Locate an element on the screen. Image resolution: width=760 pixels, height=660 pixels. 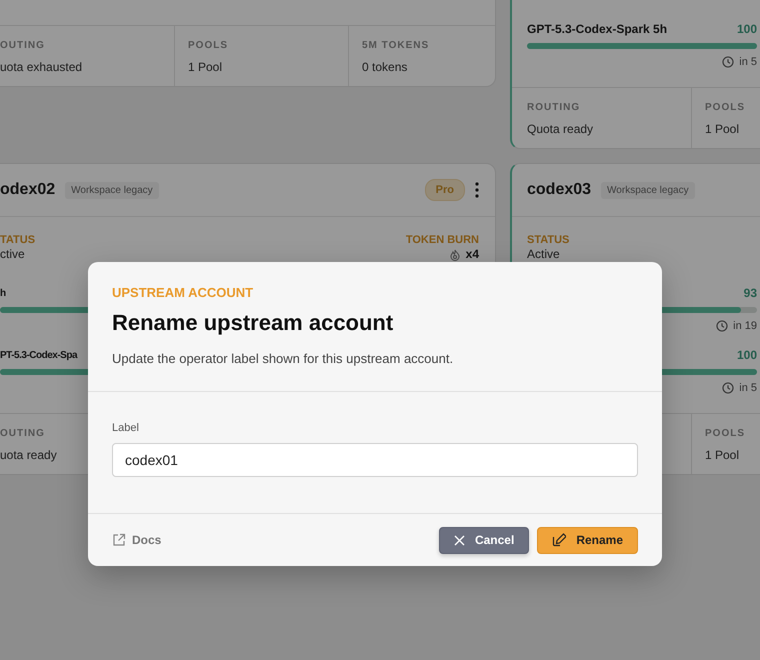
account-name: codex03 is located at coordinates (559, 190).